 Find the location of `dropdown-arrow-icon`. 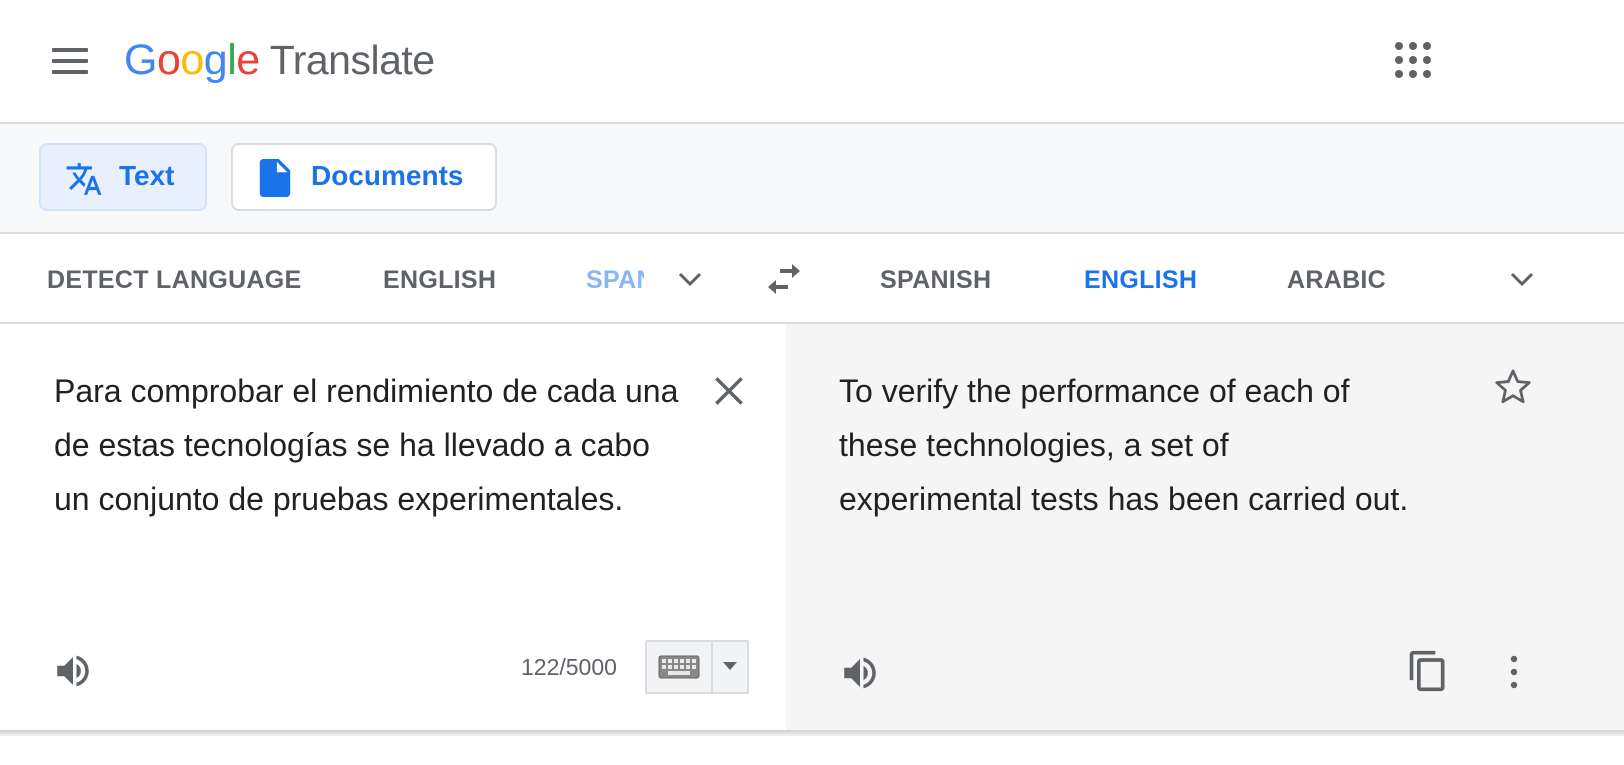

dropdown-arrow-icon is located at coordinates (730, 666).